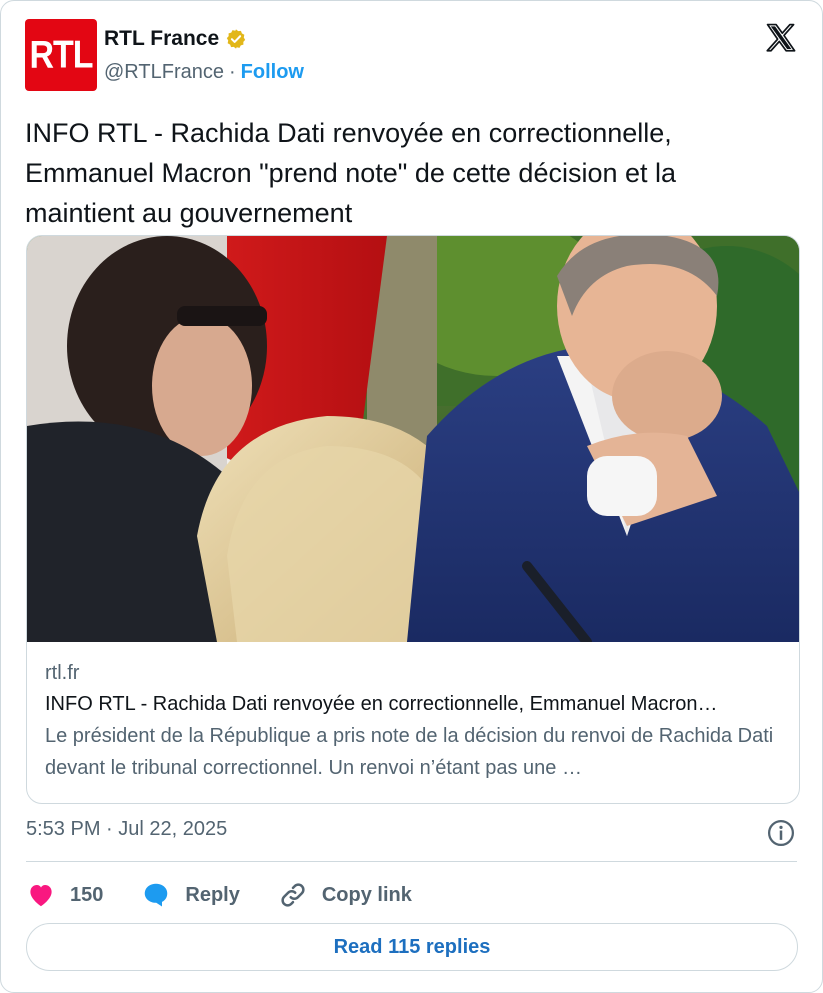  Describe the element at coordinates (781, 38) in the screenshot. I see `x-logo-icon` at that location.